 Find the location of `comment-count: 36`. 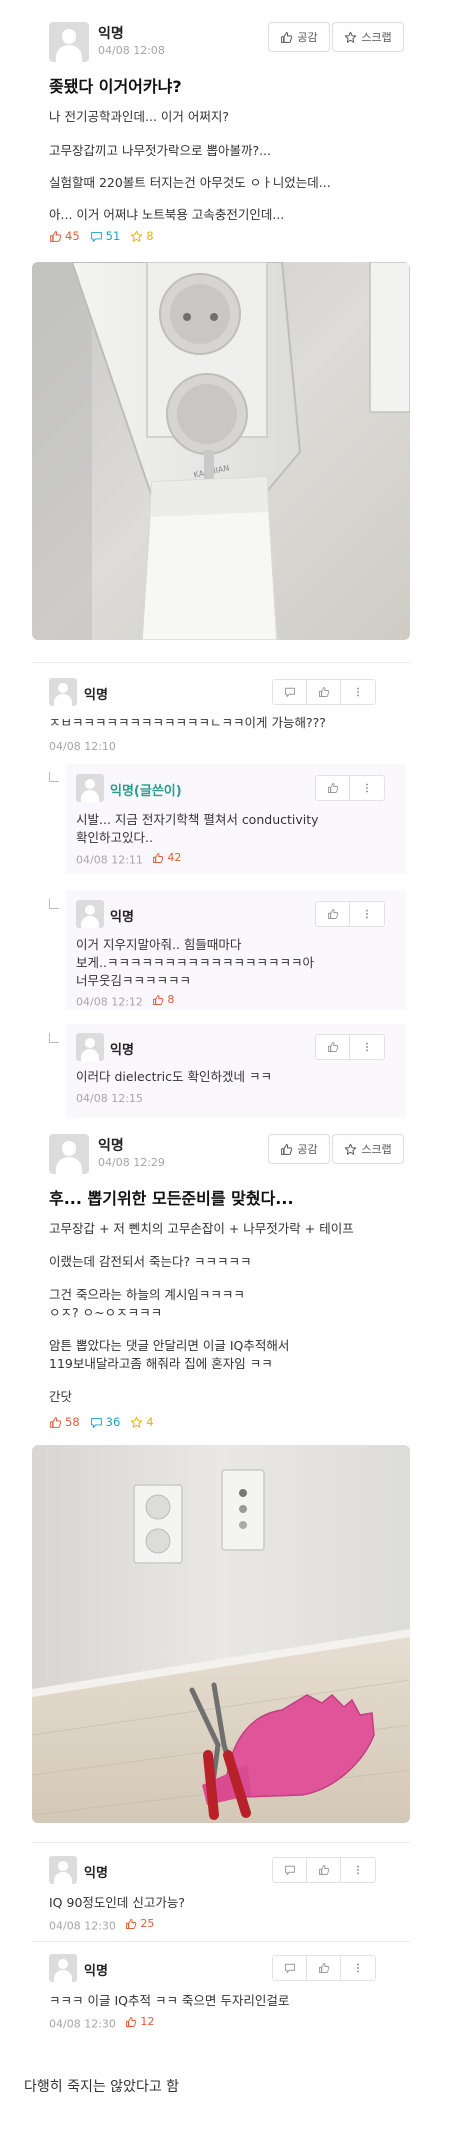

comment-count: 36 is located at coordinates (105, 1422).